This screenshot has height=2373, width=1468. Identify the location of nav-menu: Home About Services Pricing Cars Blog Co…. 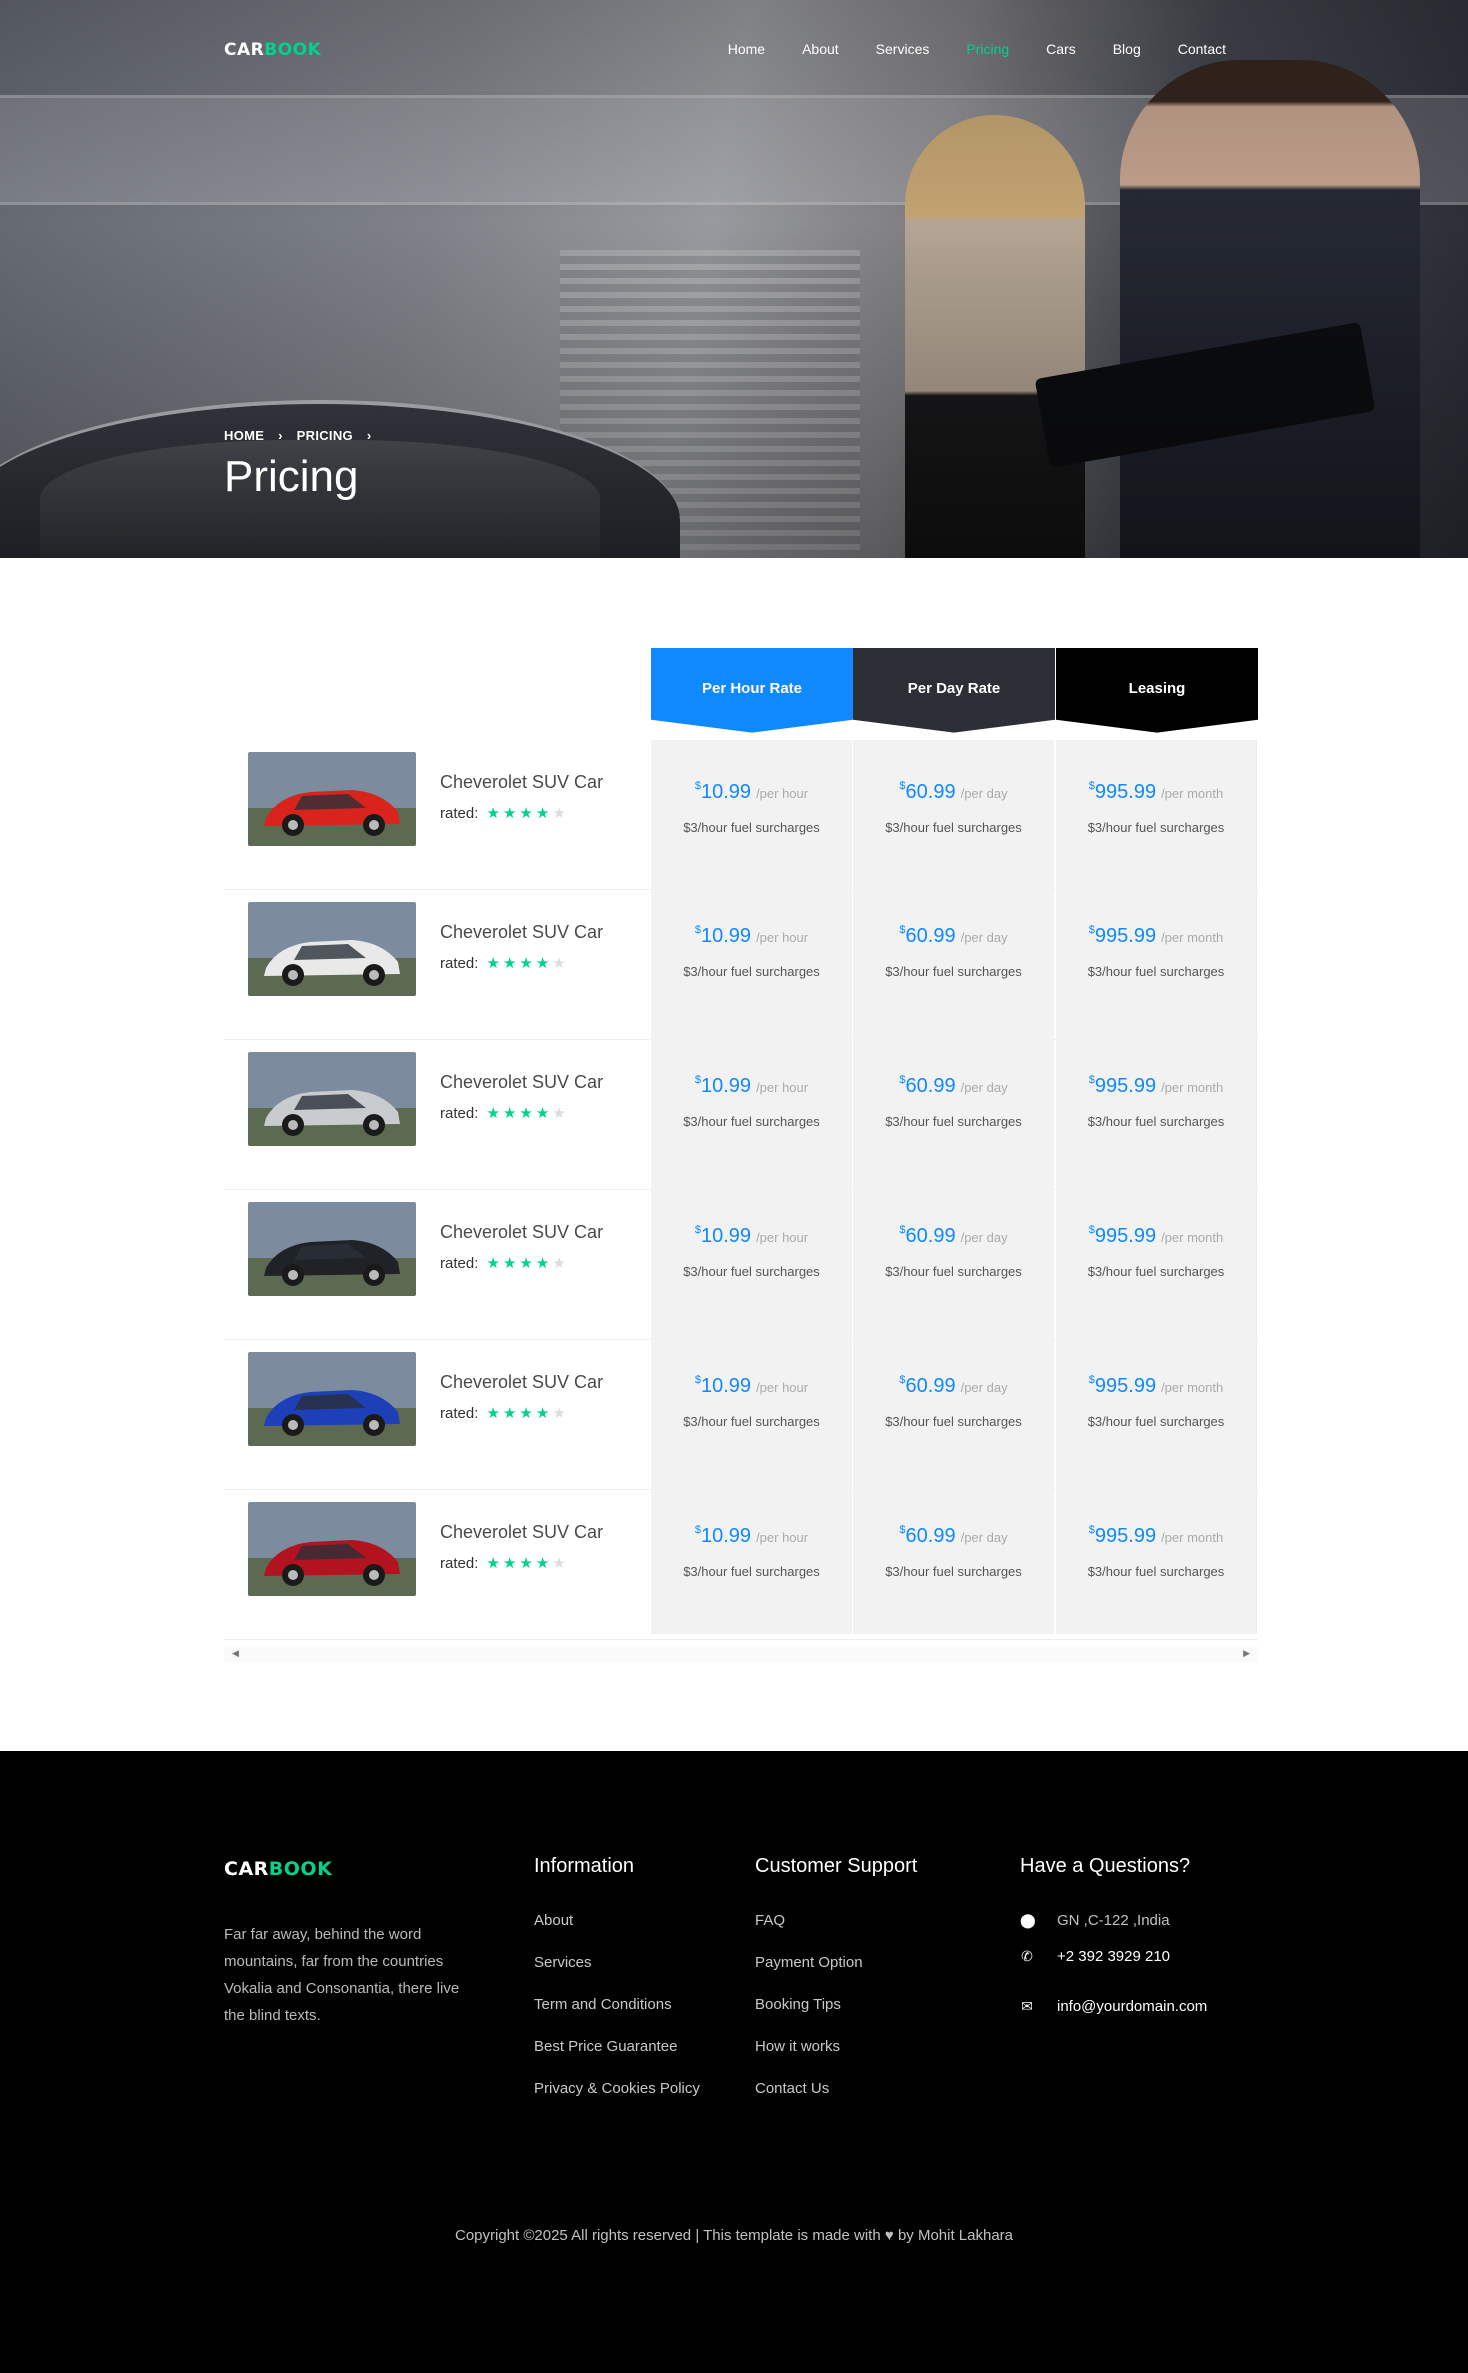
(977, 49).